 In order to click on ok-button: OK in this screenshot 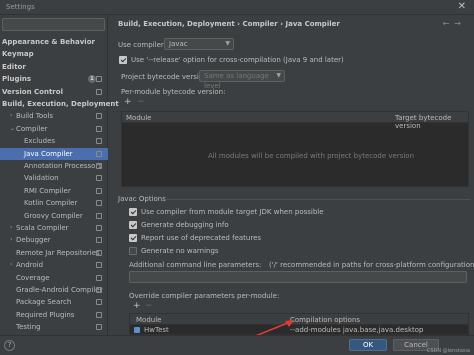, I will do `click(368, 345)`.